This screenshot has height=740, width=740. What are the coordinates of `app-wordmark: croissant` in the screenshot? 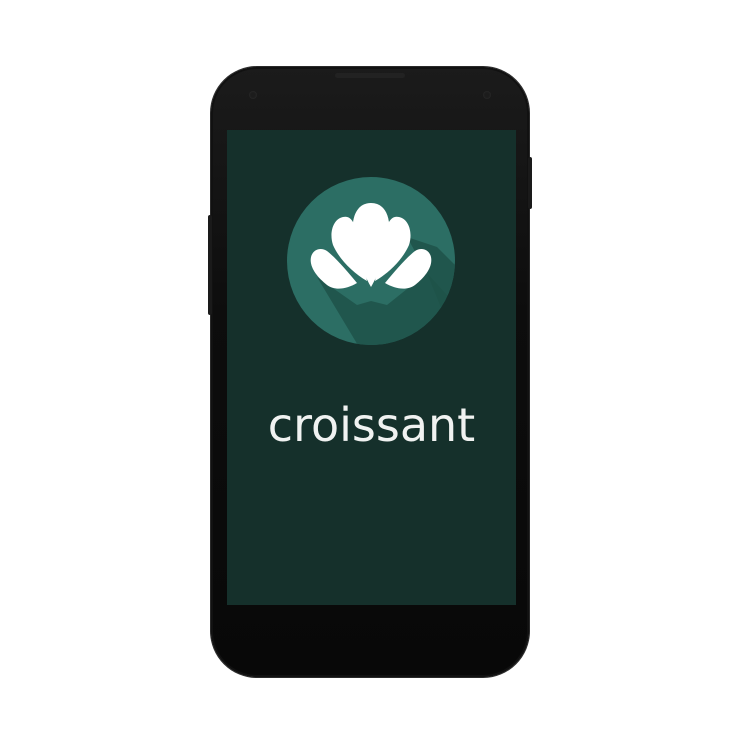 It's located at (371, 425).